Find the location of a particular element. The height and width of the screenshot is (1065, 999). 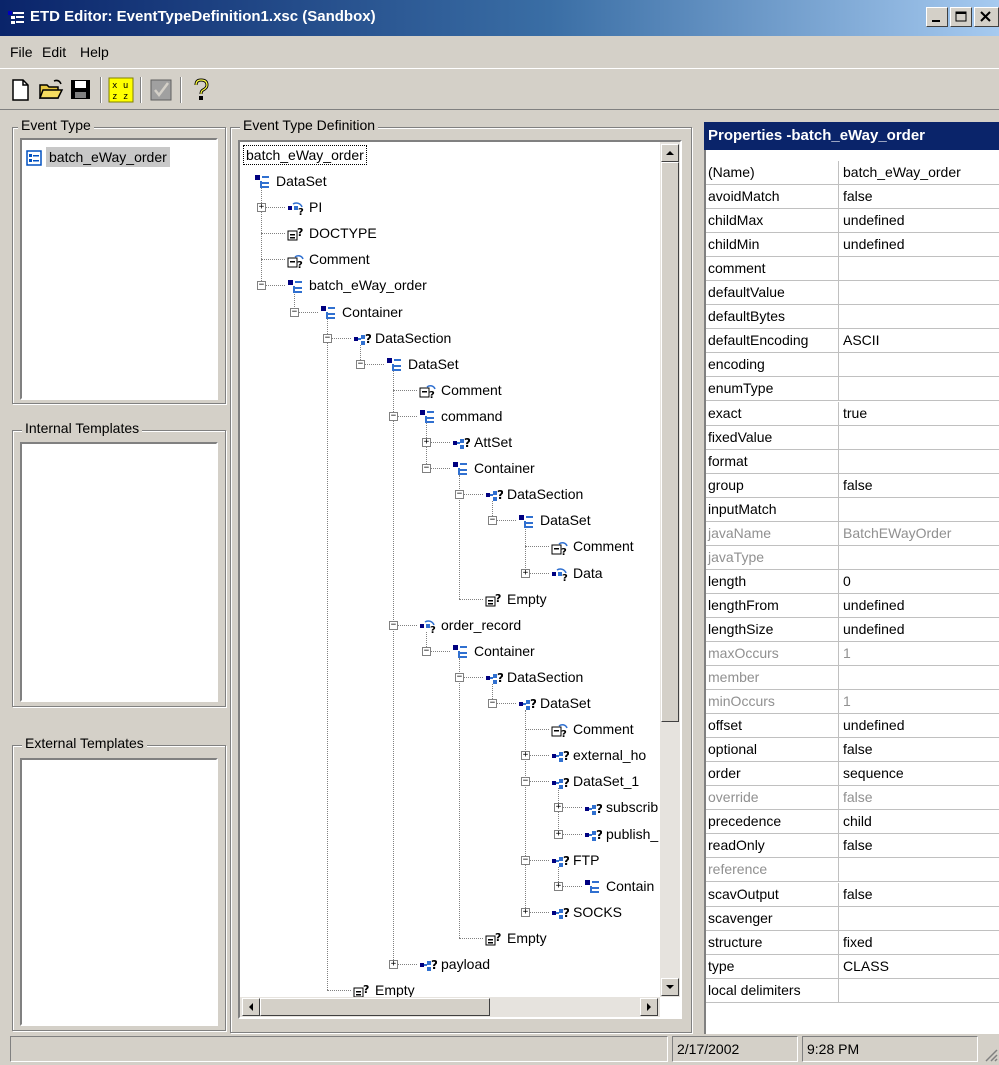

property-row: type CLASS is located at coordinates (852, 966).